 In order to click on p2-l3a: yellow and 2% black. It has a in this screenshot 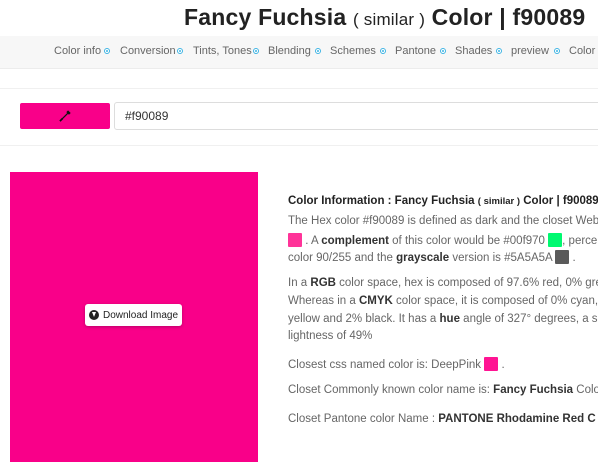, I will do `click(362, 319)`.